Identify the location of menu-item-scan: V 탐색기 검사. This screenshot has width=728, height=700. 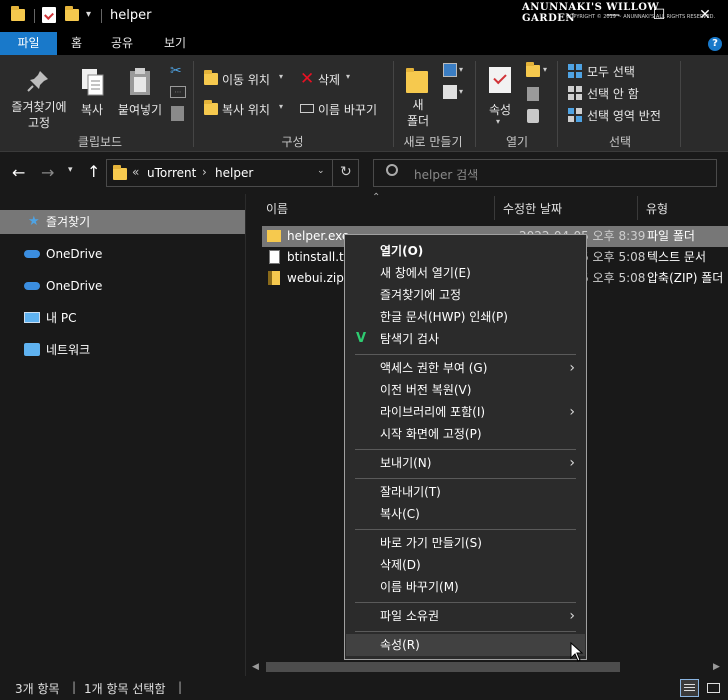
(465, 339).